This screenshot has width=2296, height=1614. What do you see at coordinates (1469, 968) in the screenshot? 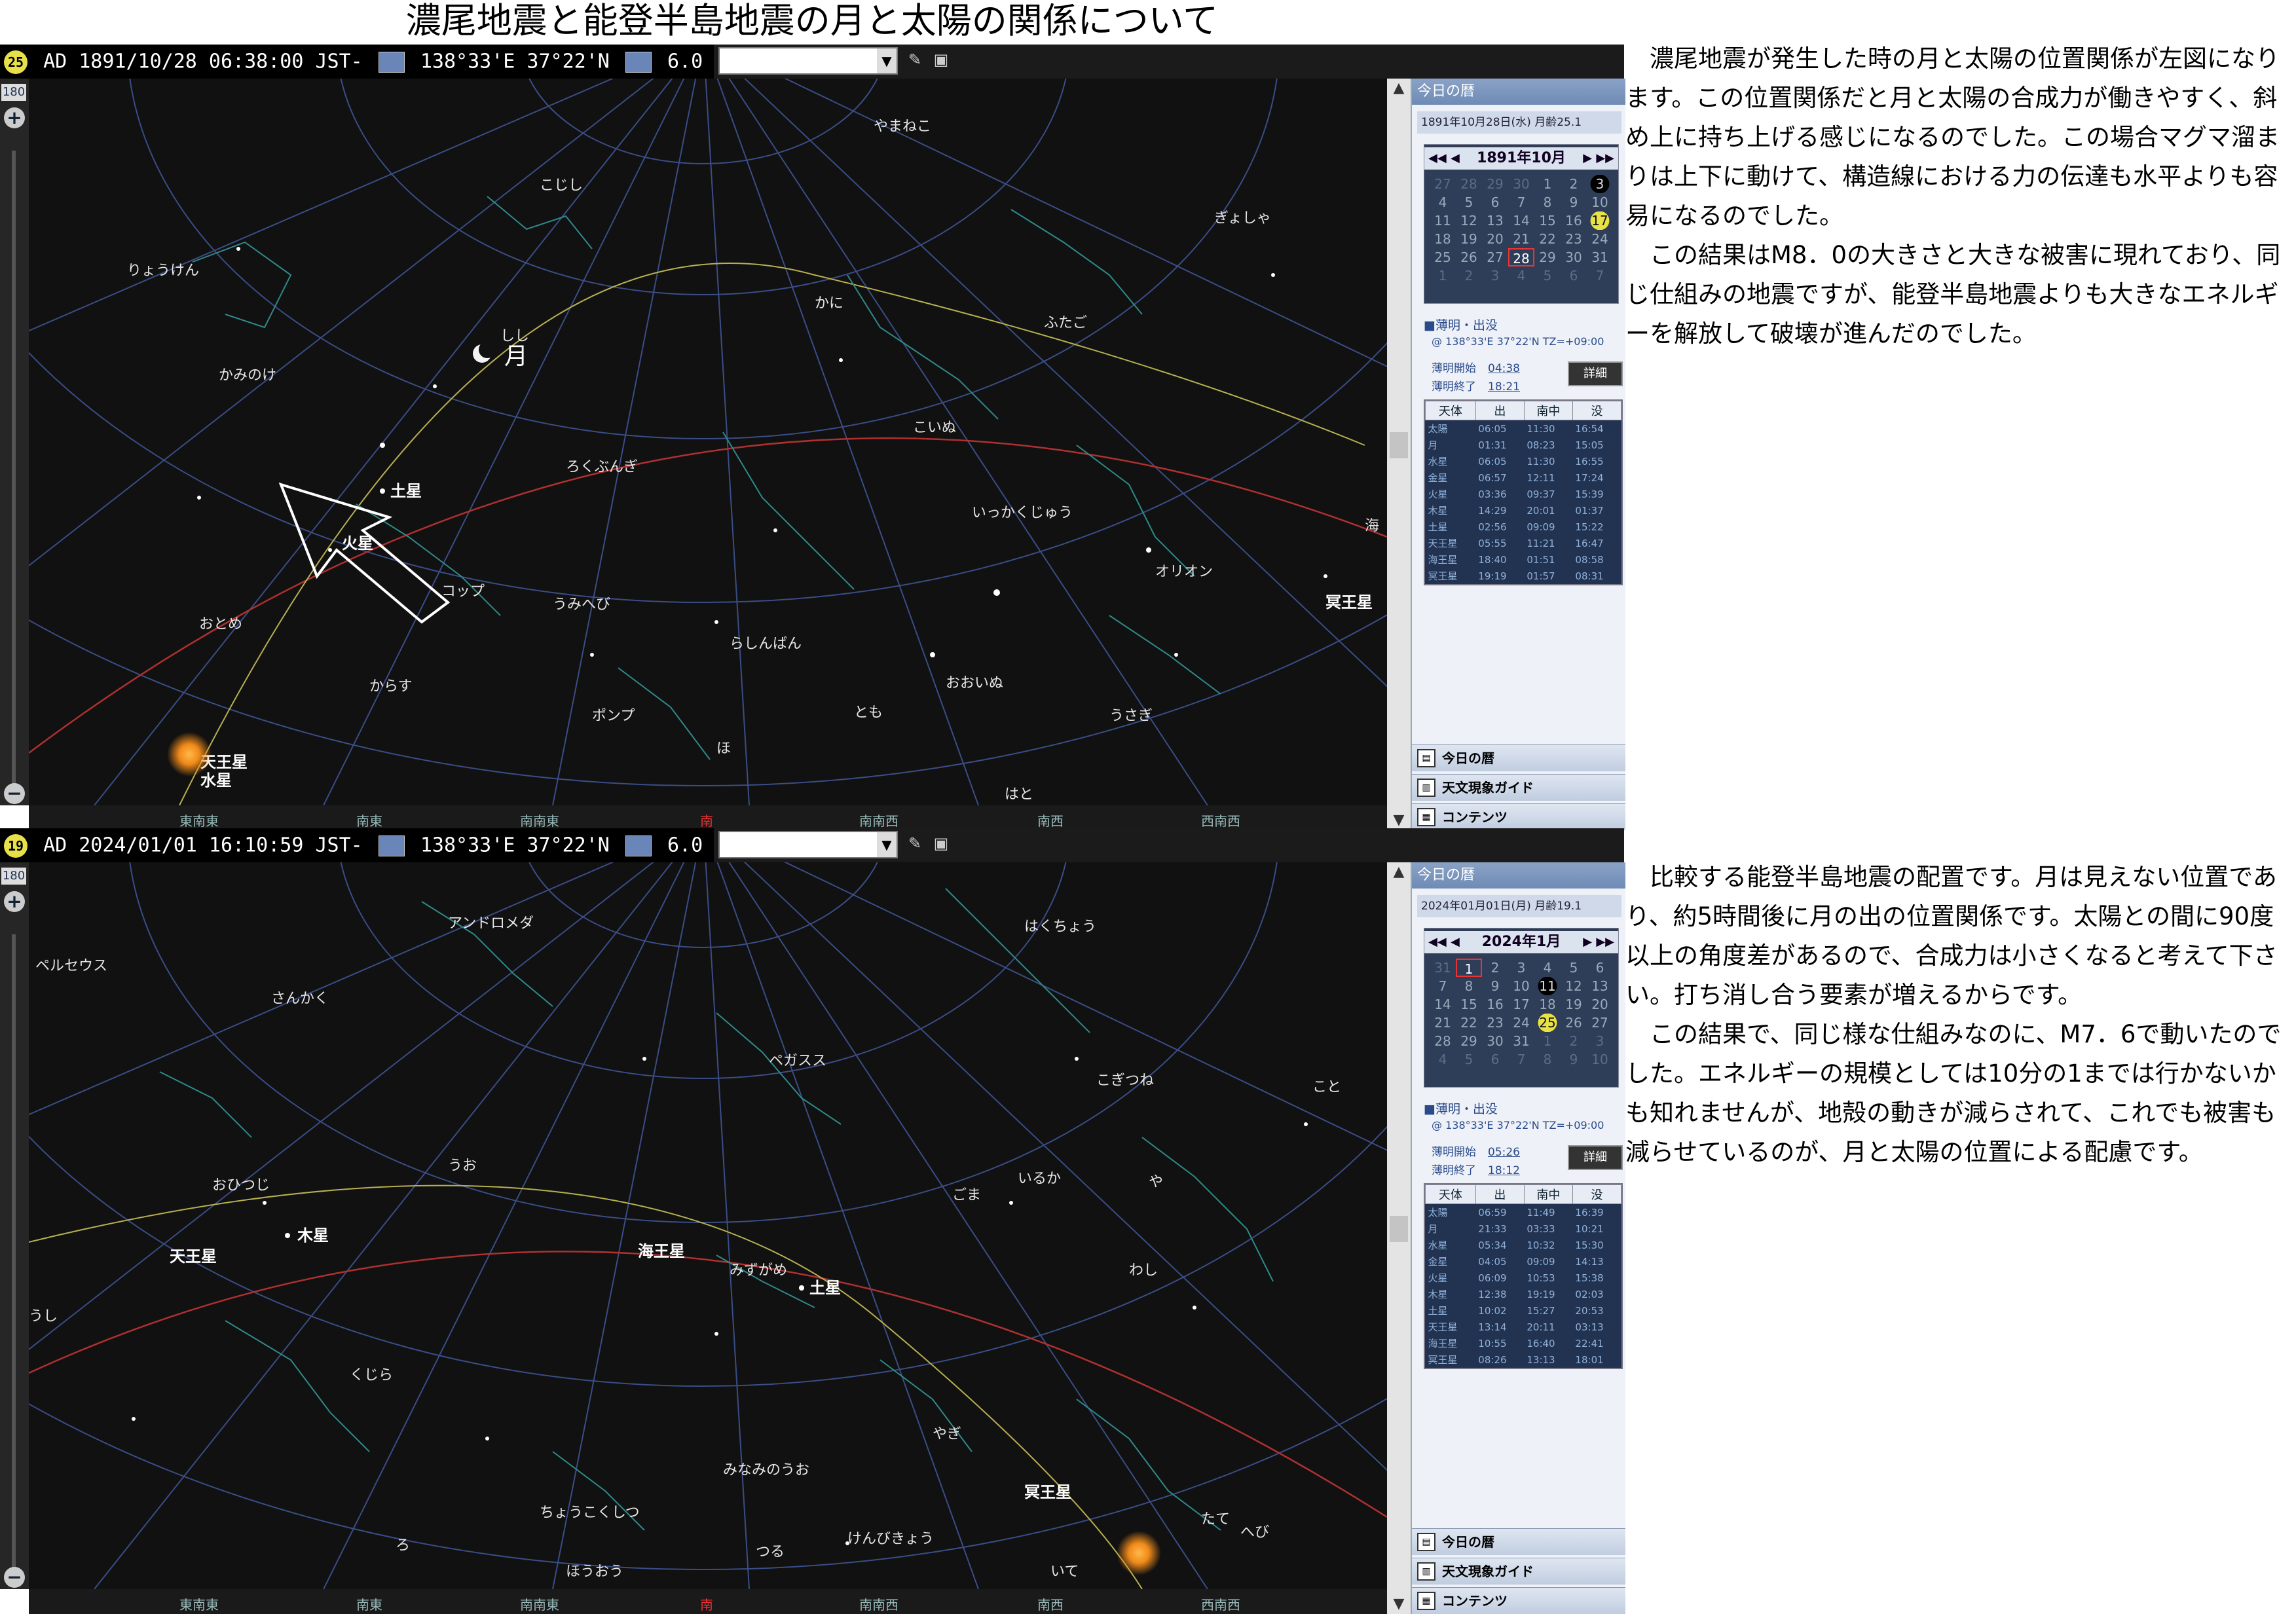
I see `calendar-day-selected: 1` at bounding box center [1469, 968].